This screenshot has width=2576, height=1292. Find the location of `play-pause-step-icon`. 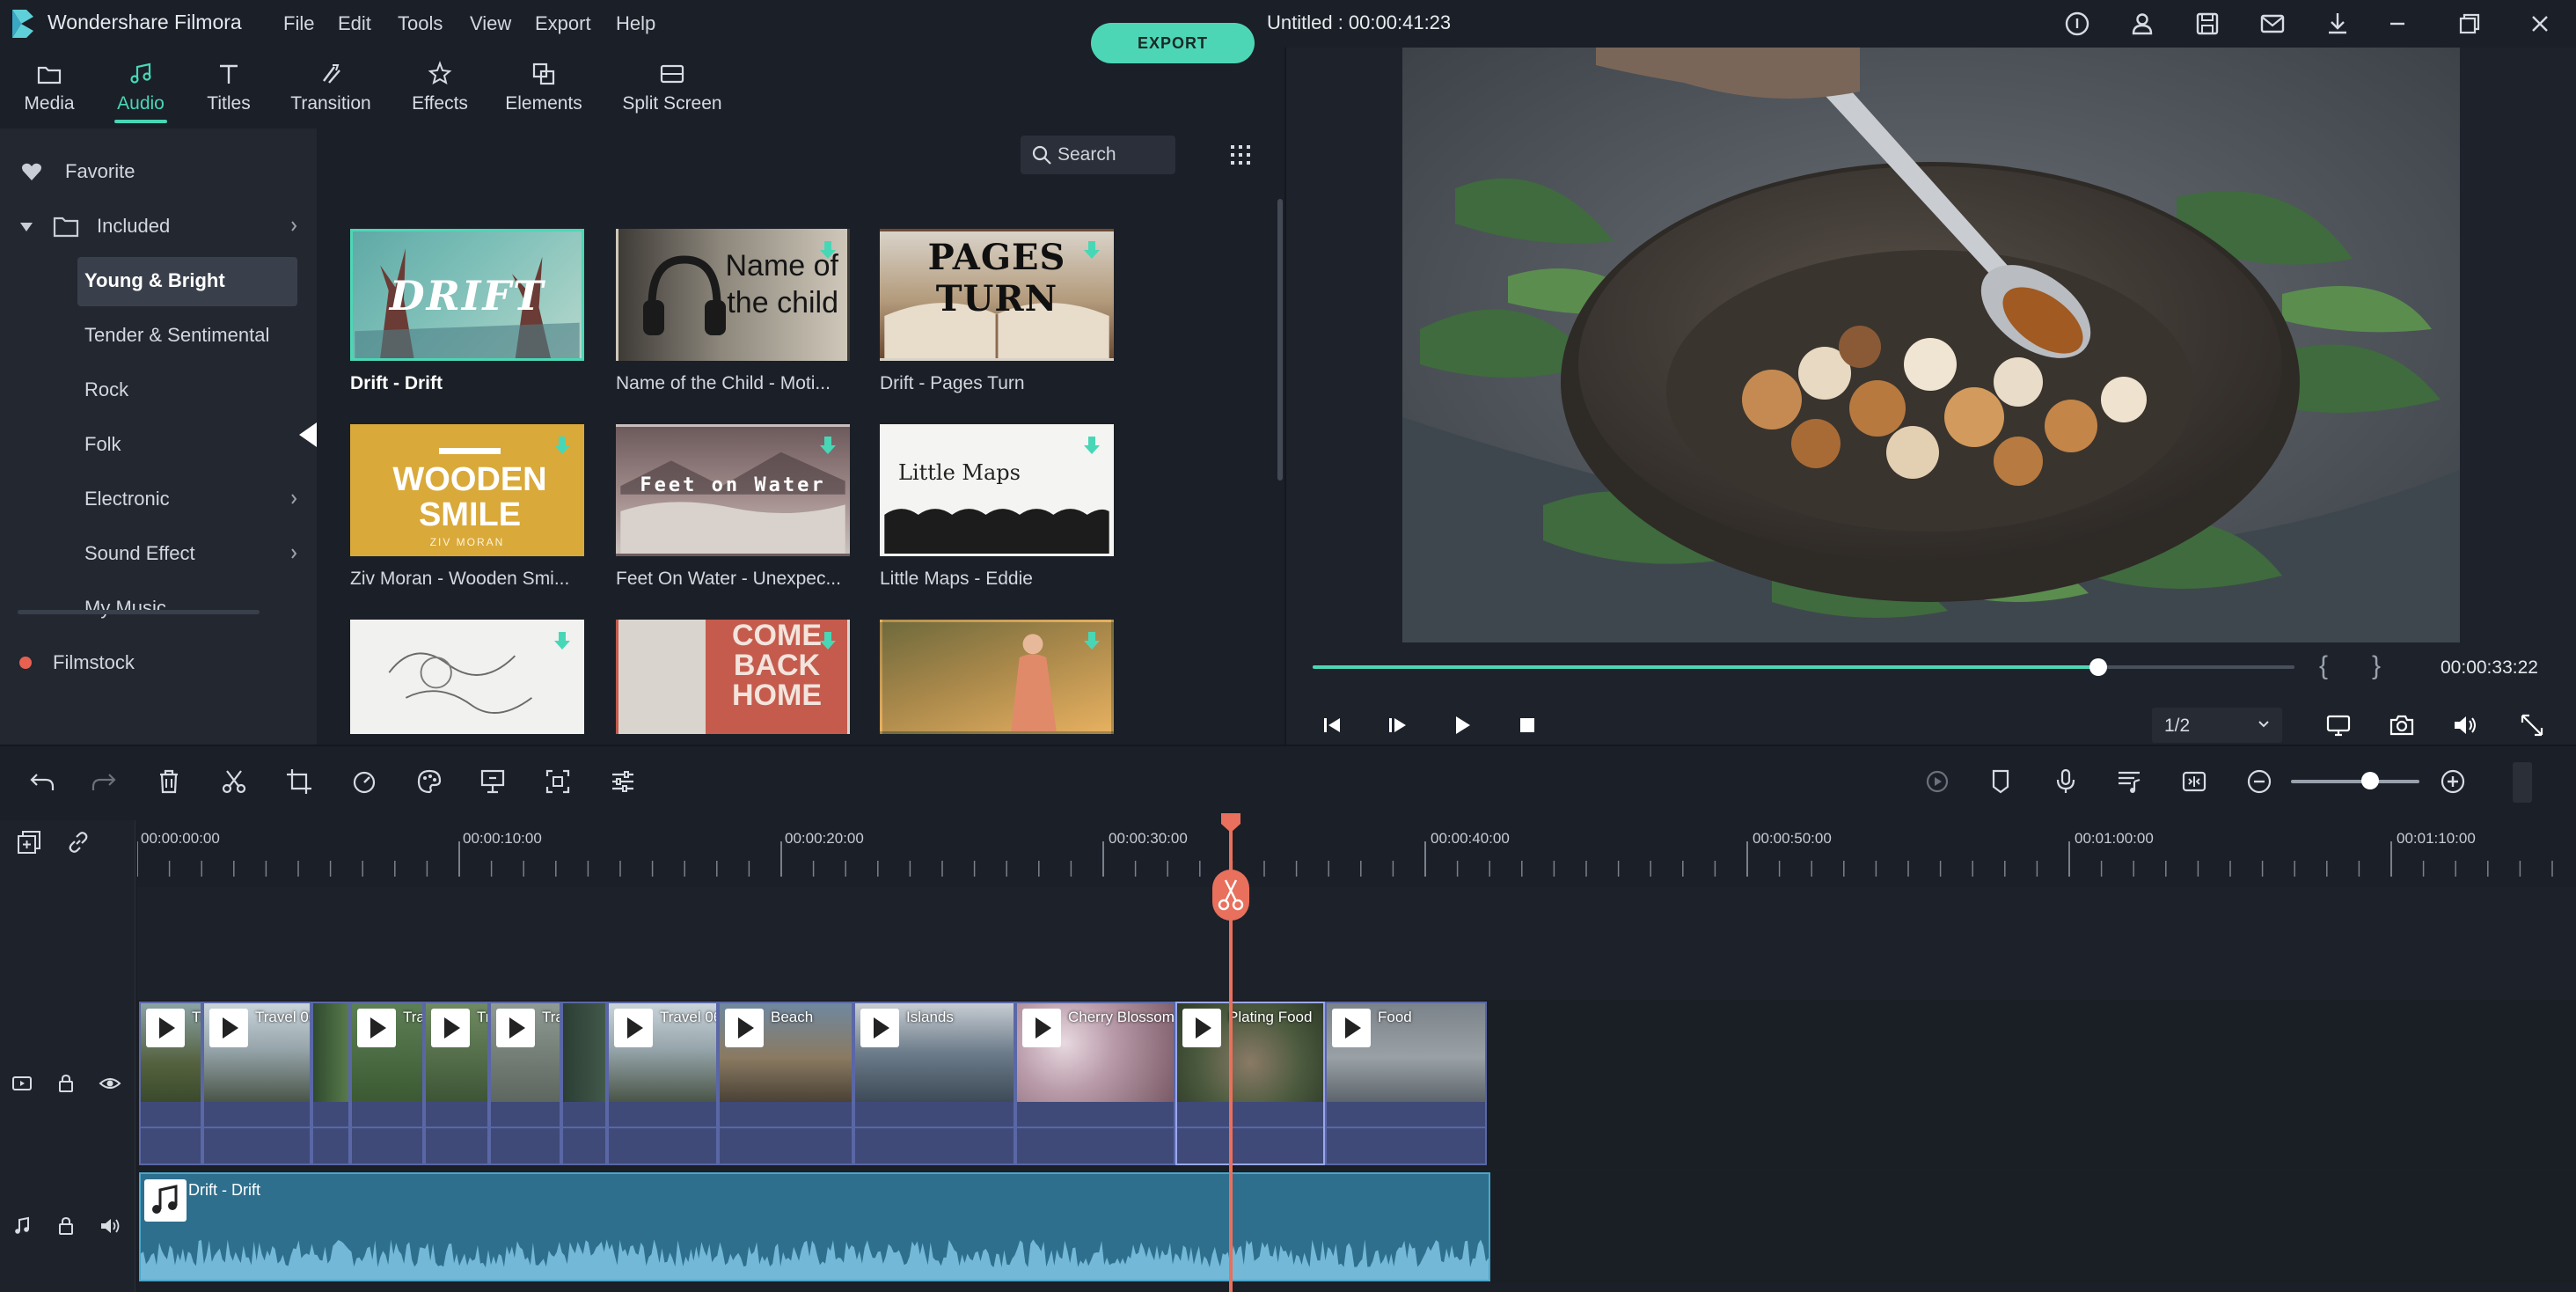

play-pause-step-icon is located at coordinates (1397, 725).